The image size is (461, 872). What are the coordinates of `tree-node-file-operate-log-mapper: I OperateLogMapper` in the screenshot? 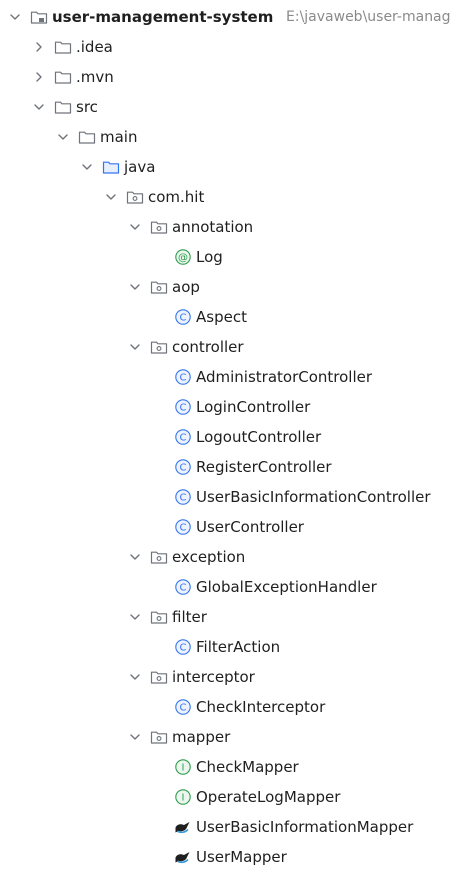 It's located at (230, 797).